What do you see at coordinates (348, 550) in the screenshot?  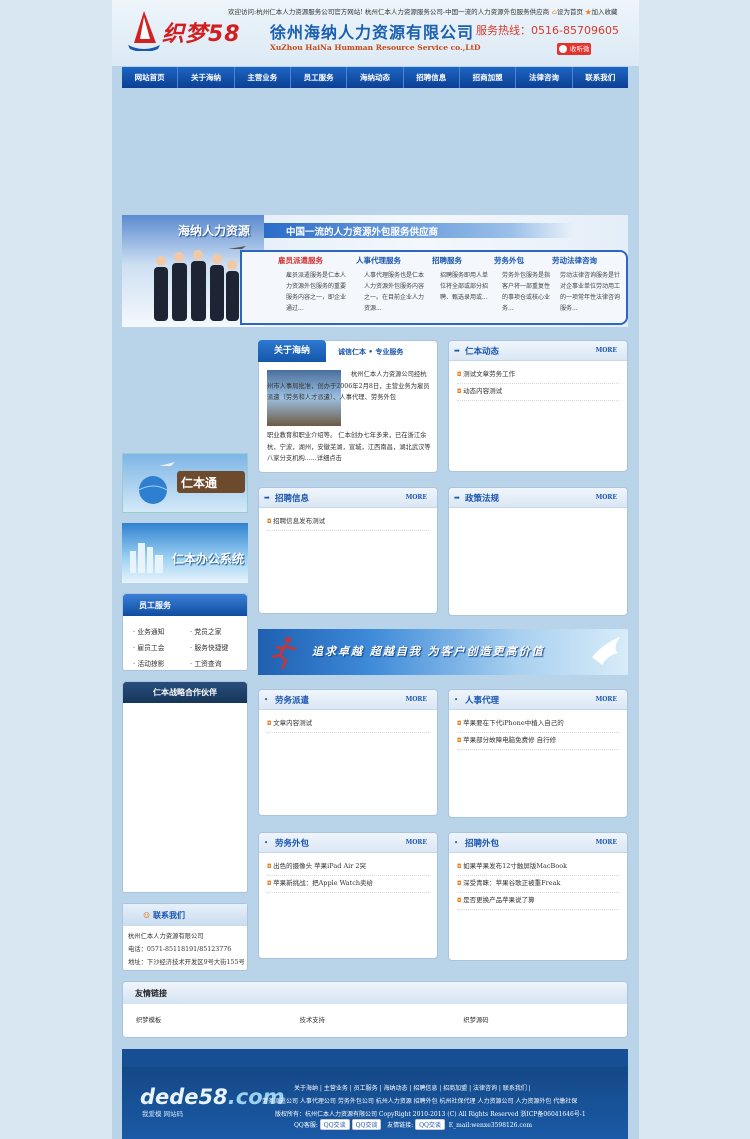 I see `recruit-box: ➡ 招聘信息 MORE 招聘信息发布测试` at bounding box center [348, 550].